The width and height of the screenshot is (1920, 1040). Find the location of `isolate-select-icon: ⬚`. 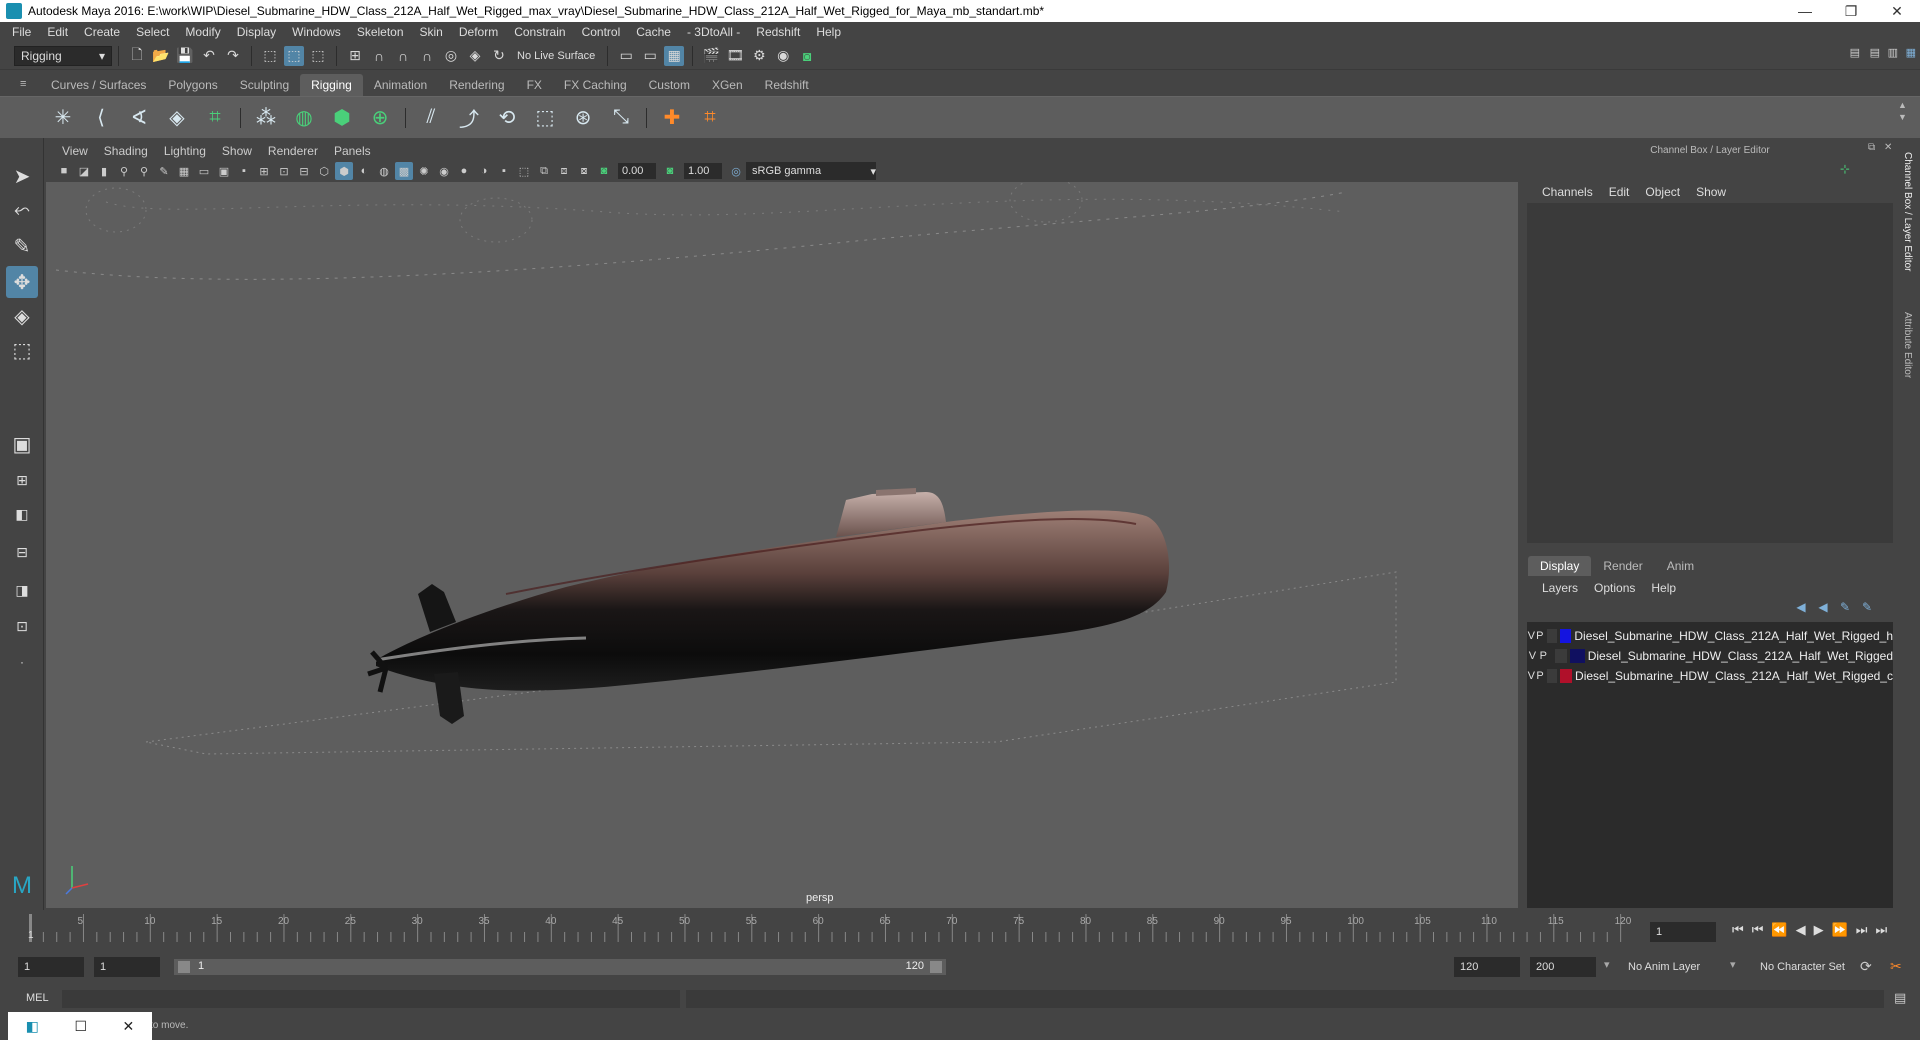

isolate-select-icon: ⬚ is located at coordinates (524, 171).